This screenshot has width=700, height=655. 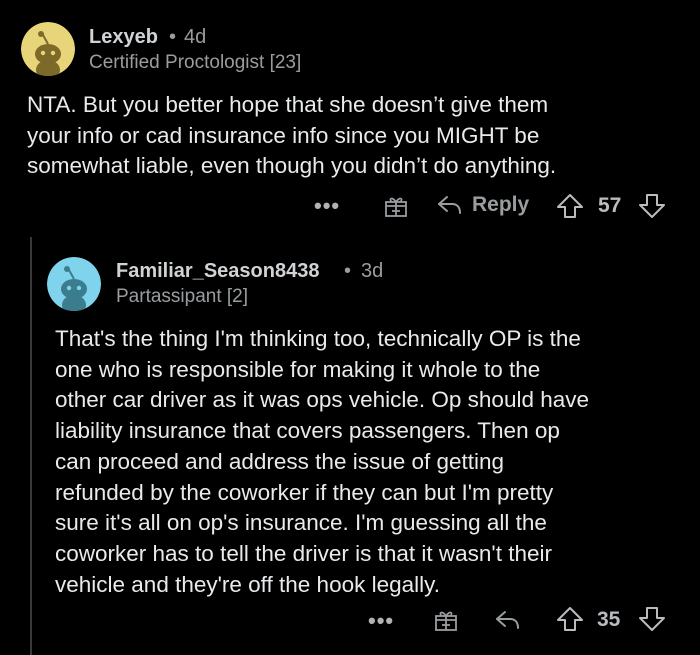 I want to click on award-gift-icon, so click(x=446, y=621).